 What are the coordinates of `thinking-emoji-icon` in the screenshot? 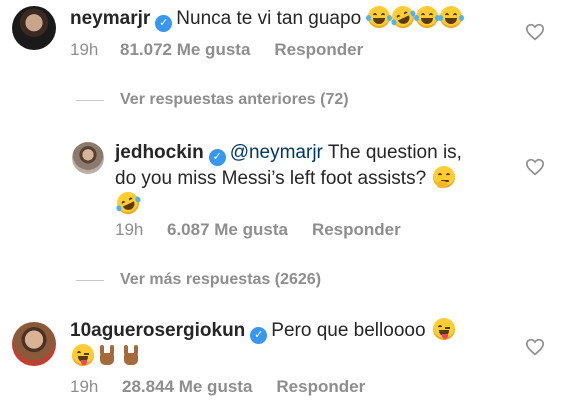 It's located at (444, 177).